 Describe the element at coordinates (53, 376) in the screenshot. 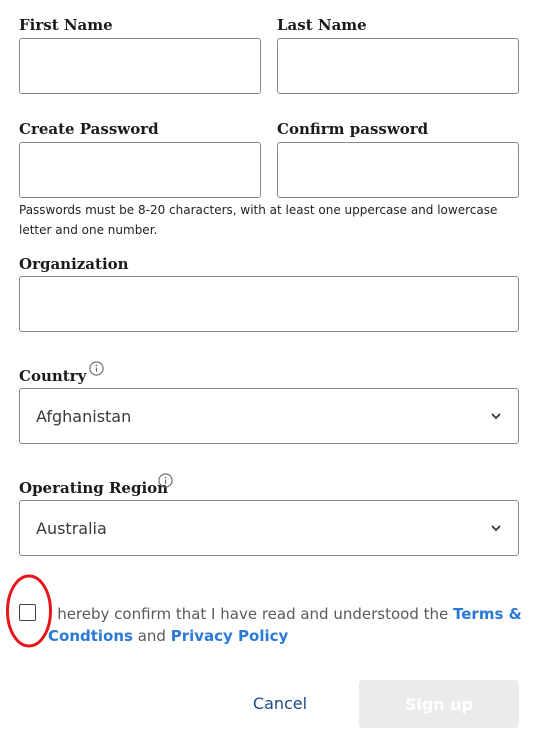

I see `country-label: Country` at that location.